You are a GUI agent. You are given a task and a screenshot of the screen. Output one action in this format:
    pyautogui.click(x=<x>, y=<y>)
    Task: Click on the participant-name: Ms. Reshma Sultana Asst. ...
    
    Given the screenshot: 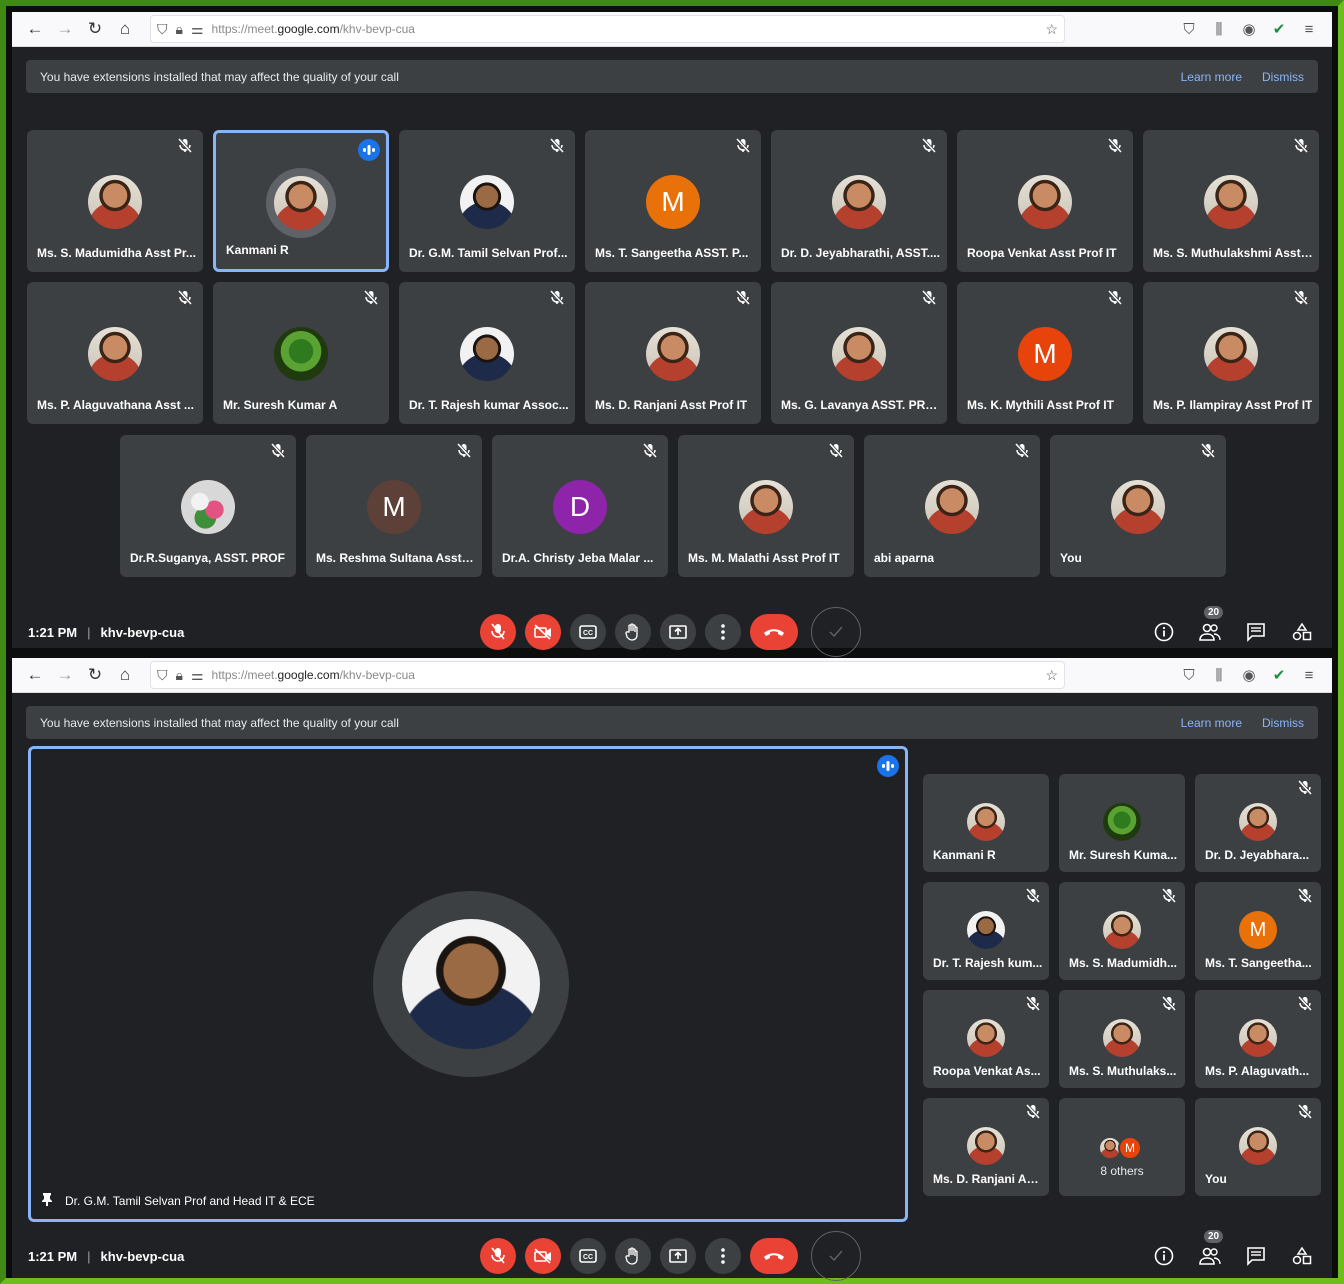 What is the action you would take?
    pyautogui.click(x=396, y=558)
    